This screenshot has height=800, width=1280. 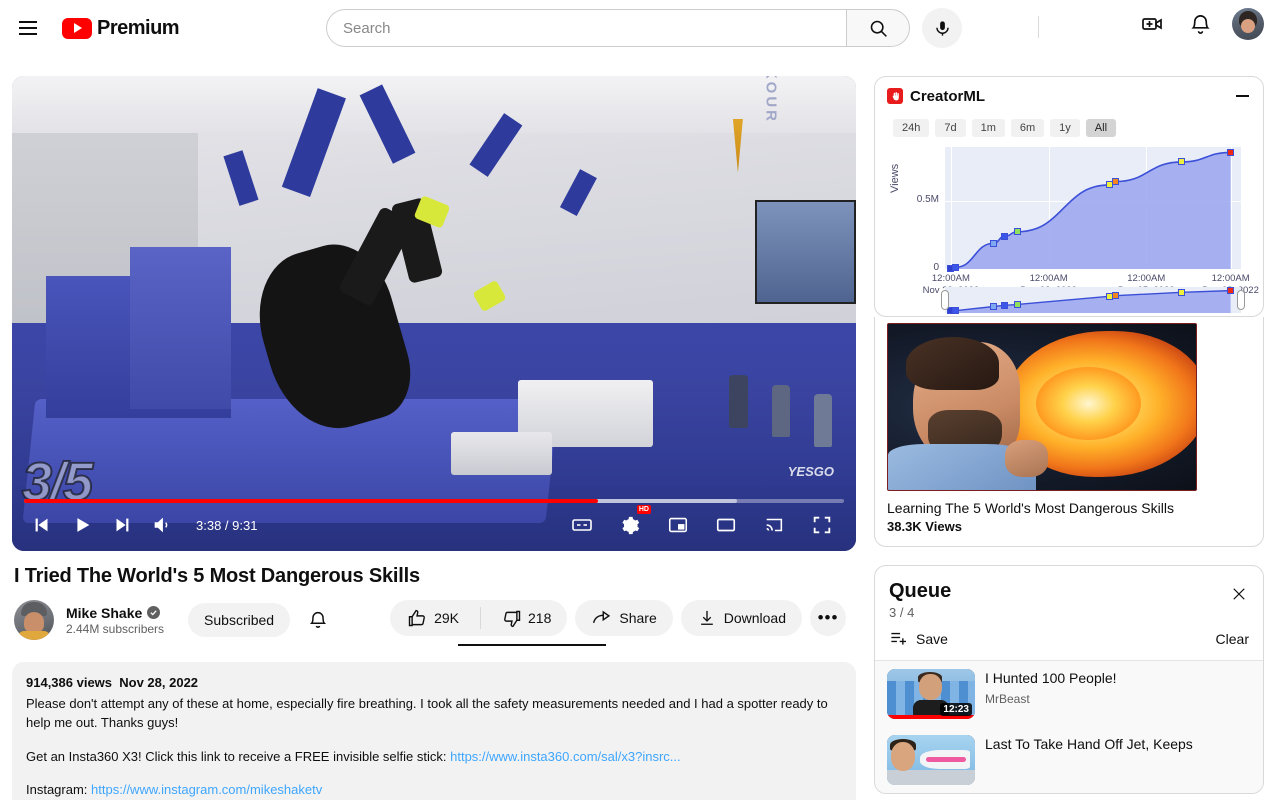 What do you see at coordinates (239, 620) in the screenshot?
I see `subscribe-button: Subscribed` at bounding box center [239, 620].